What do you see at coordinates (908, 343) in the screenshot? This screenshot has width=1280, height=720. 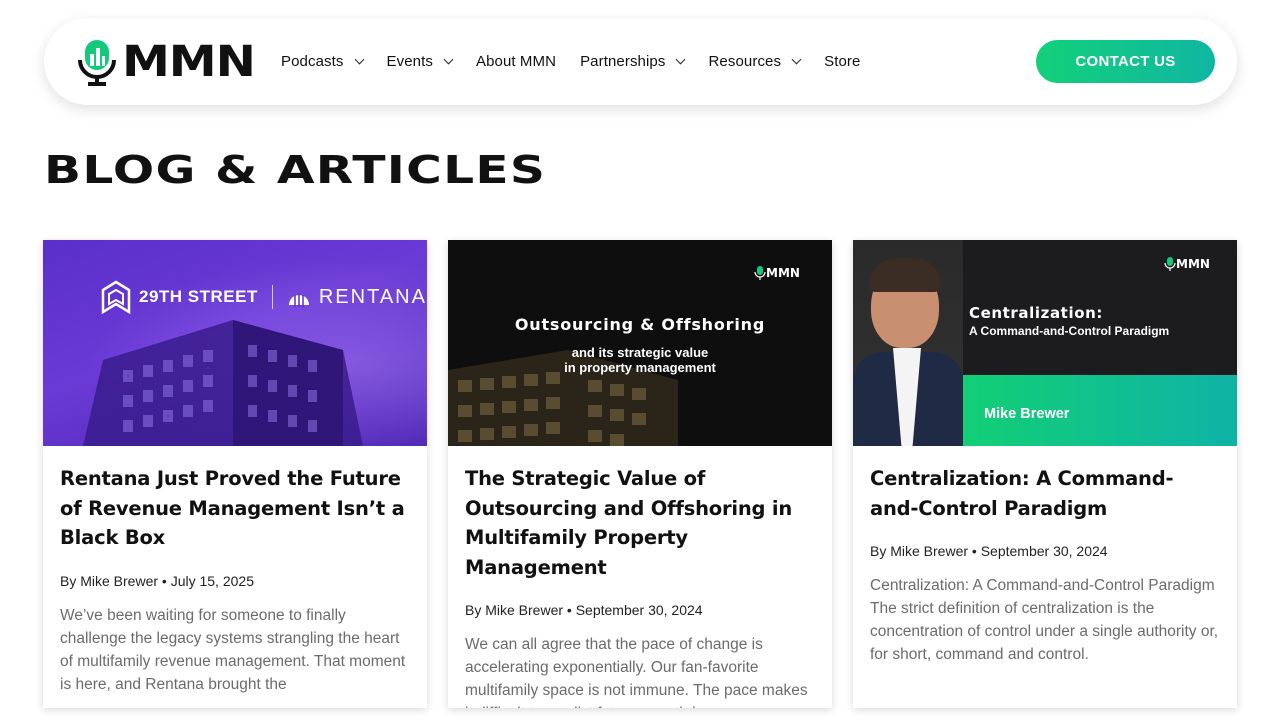 I see `author-photo` at bounding box center [908, 343].